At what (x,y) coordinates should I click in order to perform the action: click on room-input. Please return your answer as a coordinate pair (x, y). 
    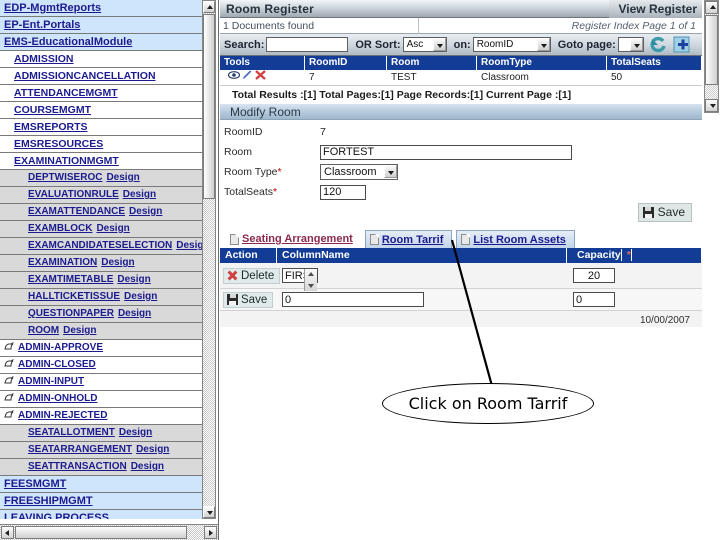
    Looking at the image, I should click on (446, 152).